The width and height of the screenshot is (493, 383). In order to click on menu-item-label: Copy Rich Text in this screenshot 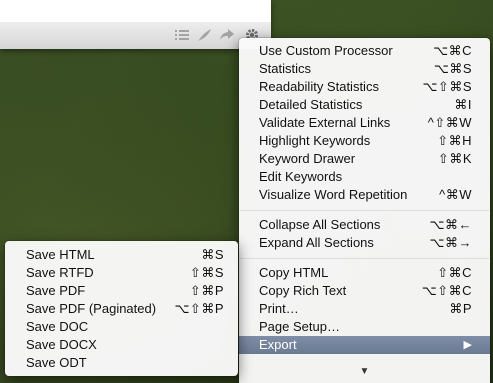, I will do `click(303, 290)`.